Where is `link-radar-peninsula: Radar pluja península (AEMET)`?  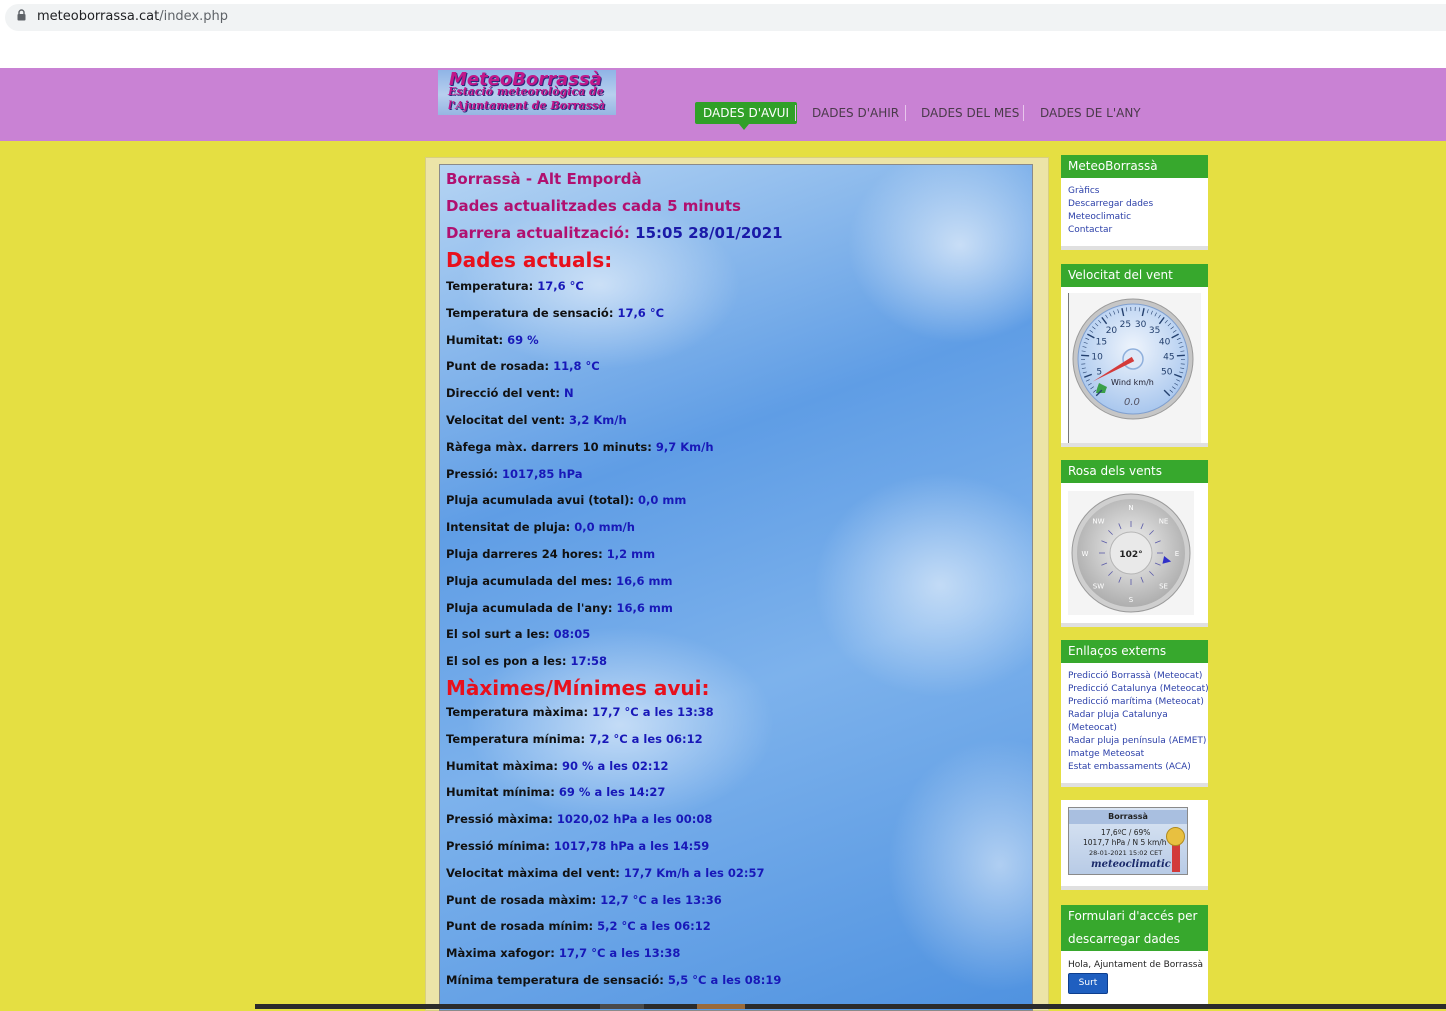 link-radar-peninsula: Radar pluja península (AEMET) is located at coordinates (1134, 741).